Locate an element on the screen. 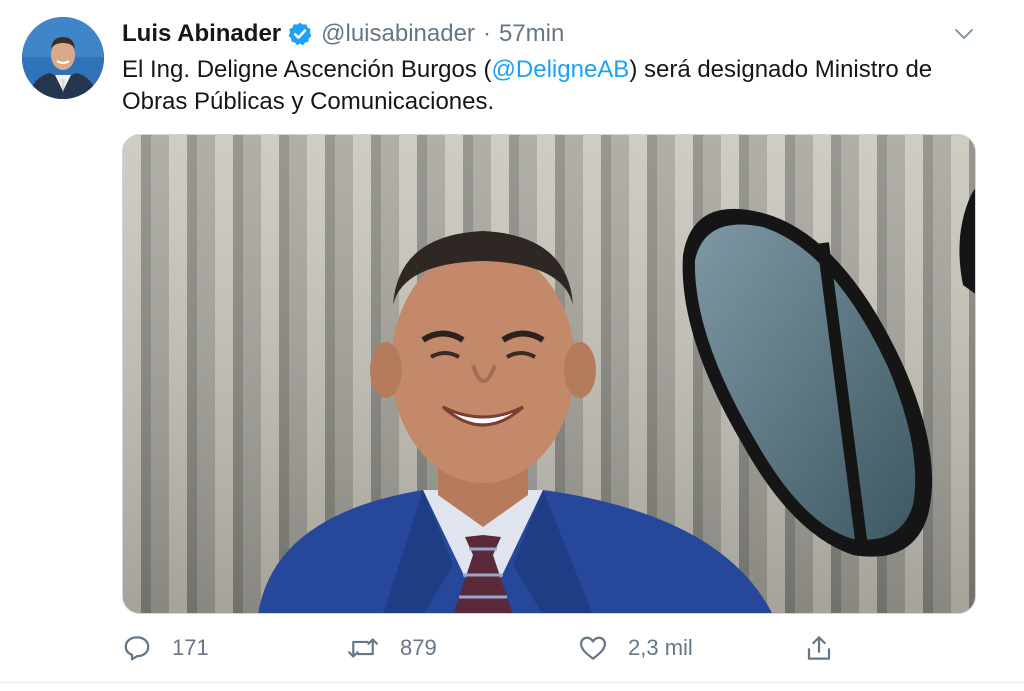  reply-count: 171 is located at coordinates (190, 647).